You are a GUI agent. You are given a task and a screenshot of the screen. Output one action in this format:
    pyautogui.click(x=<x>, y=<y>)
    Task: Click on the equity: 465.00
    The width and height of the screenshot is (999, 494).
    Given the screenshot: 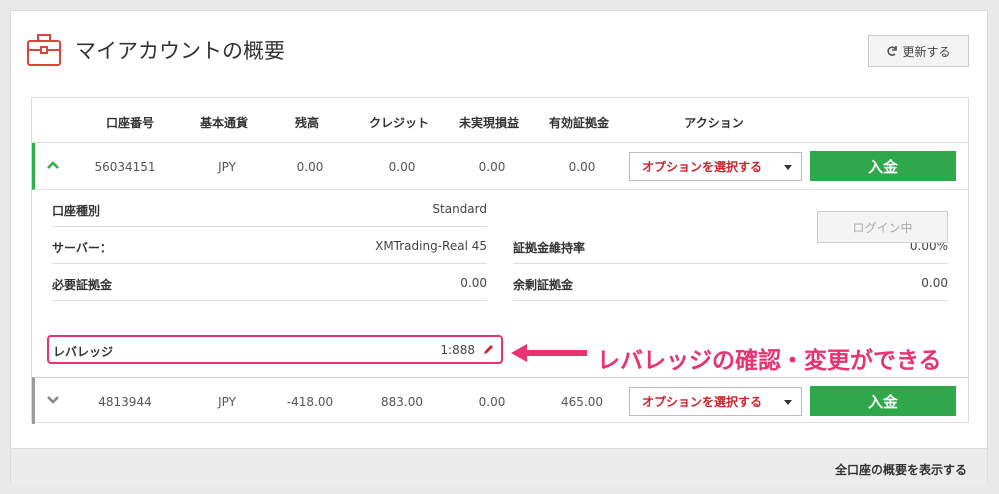 What is the action you would take?
    pyautogui.click(x=582, y=402)
    